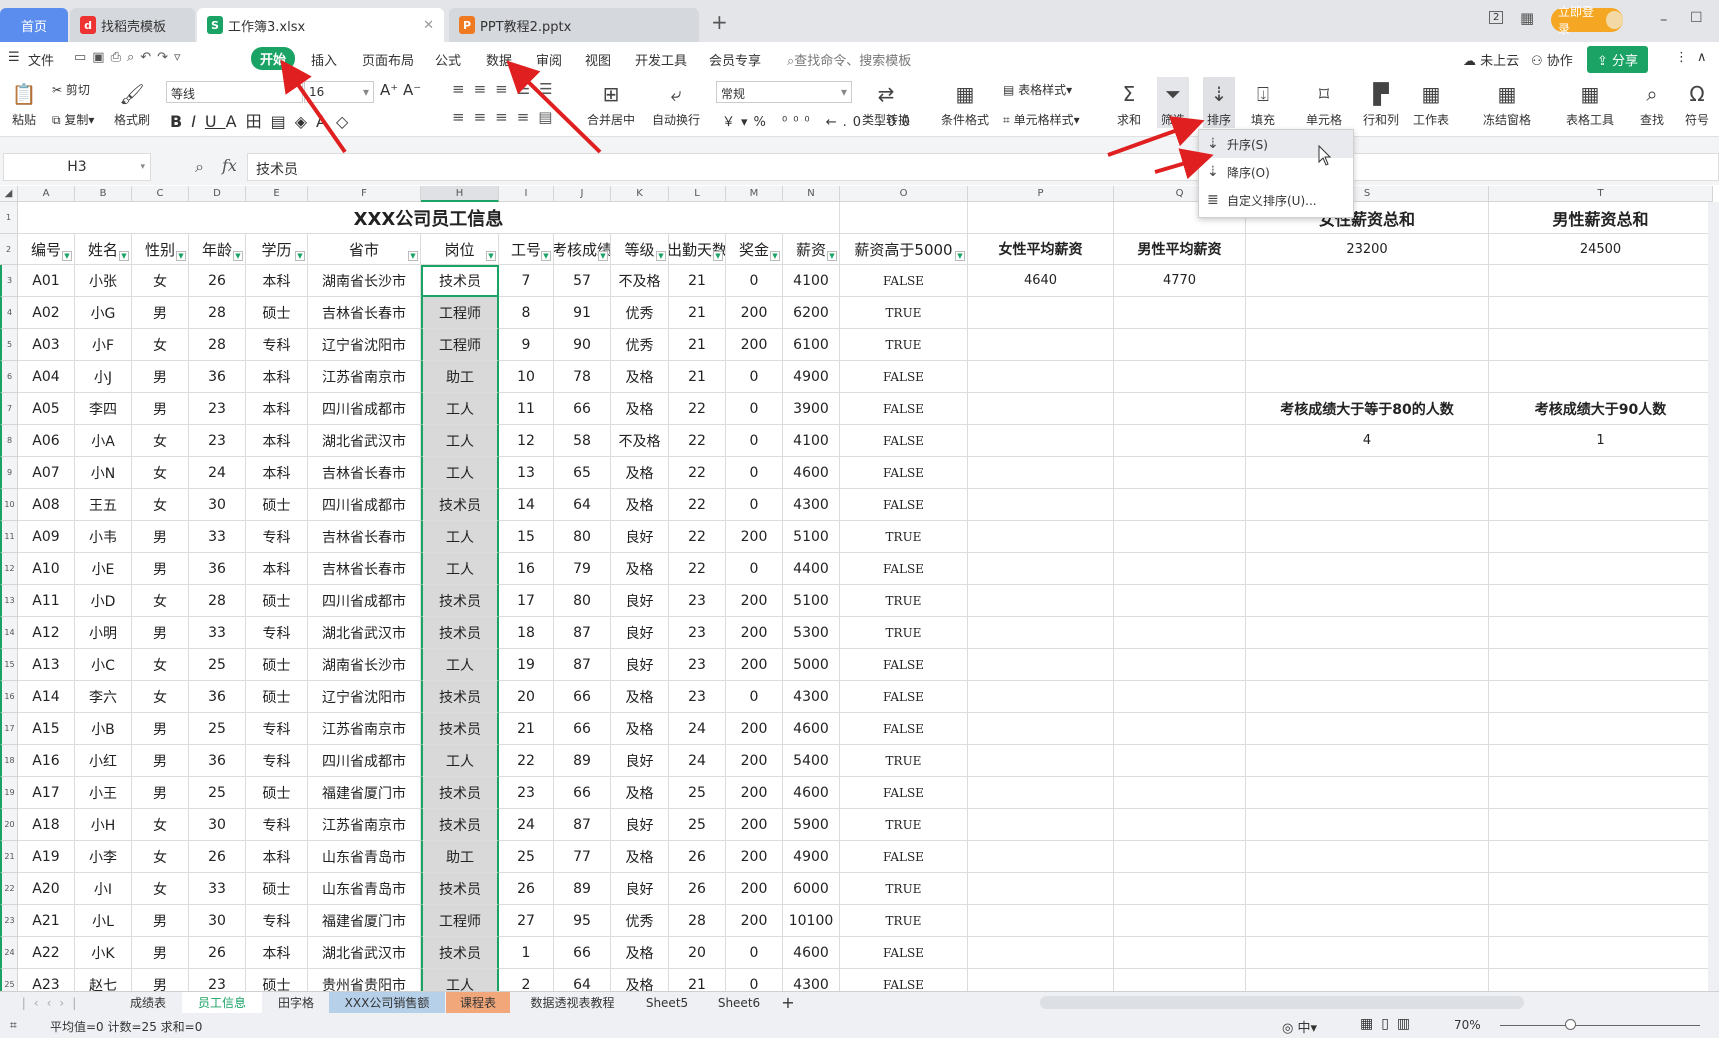 The image size is (1719, 1038). What do you see at coordinates (339, 92) in the screenshot?
I see `font-size-select: 16 ▾` at bounding box center [339, 92].